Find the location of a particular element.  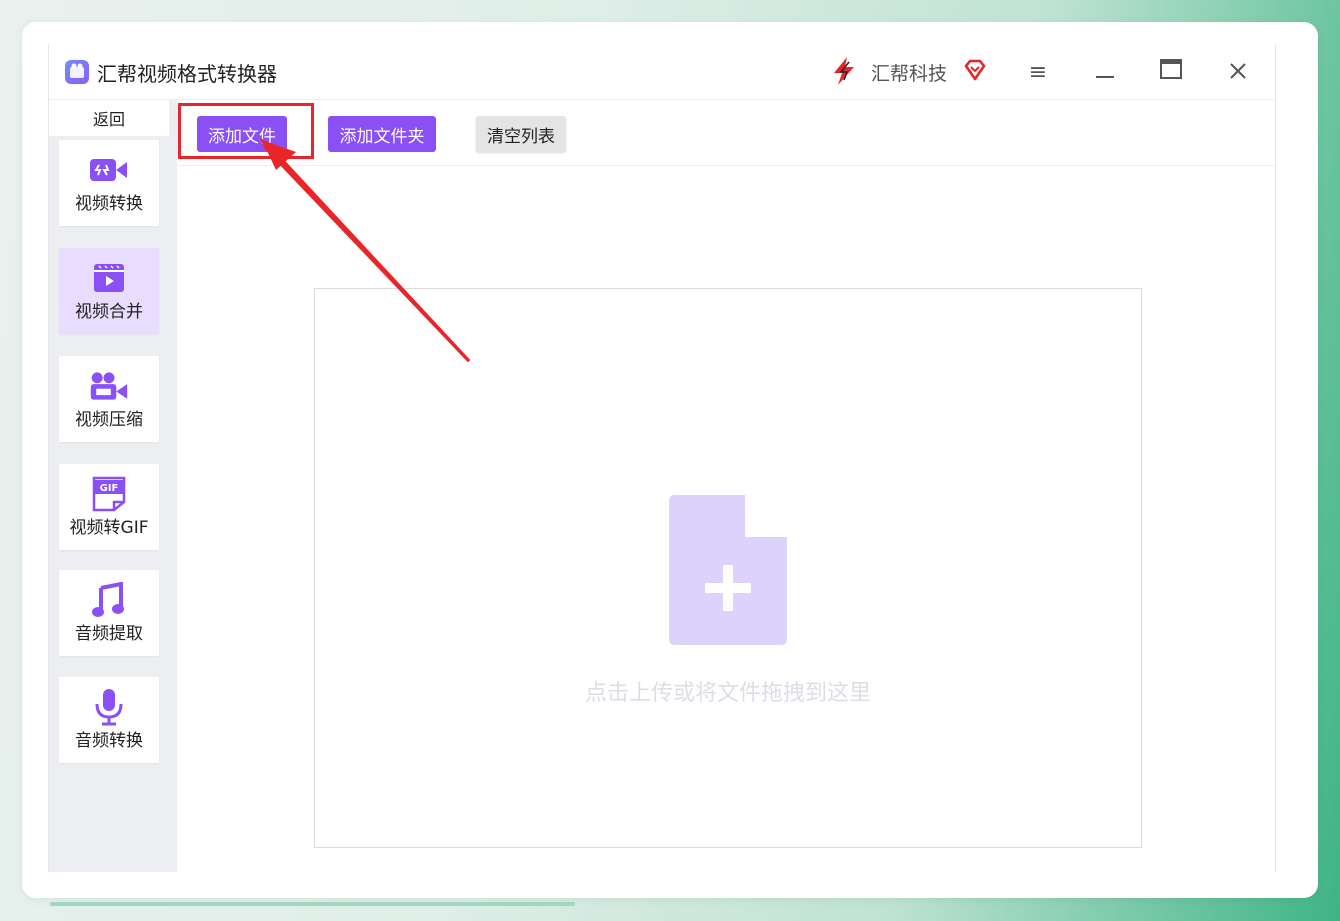

app-logo-icon is located at coordinates (77, 72).